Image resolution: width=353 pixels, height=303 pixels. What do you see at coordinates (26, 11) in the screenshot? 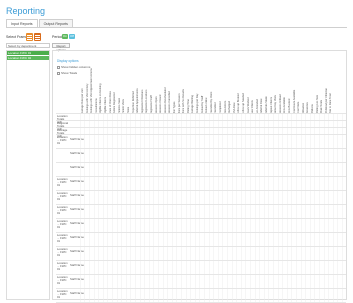
I see `page-title: Reporting` at bounding box center [26, 11].